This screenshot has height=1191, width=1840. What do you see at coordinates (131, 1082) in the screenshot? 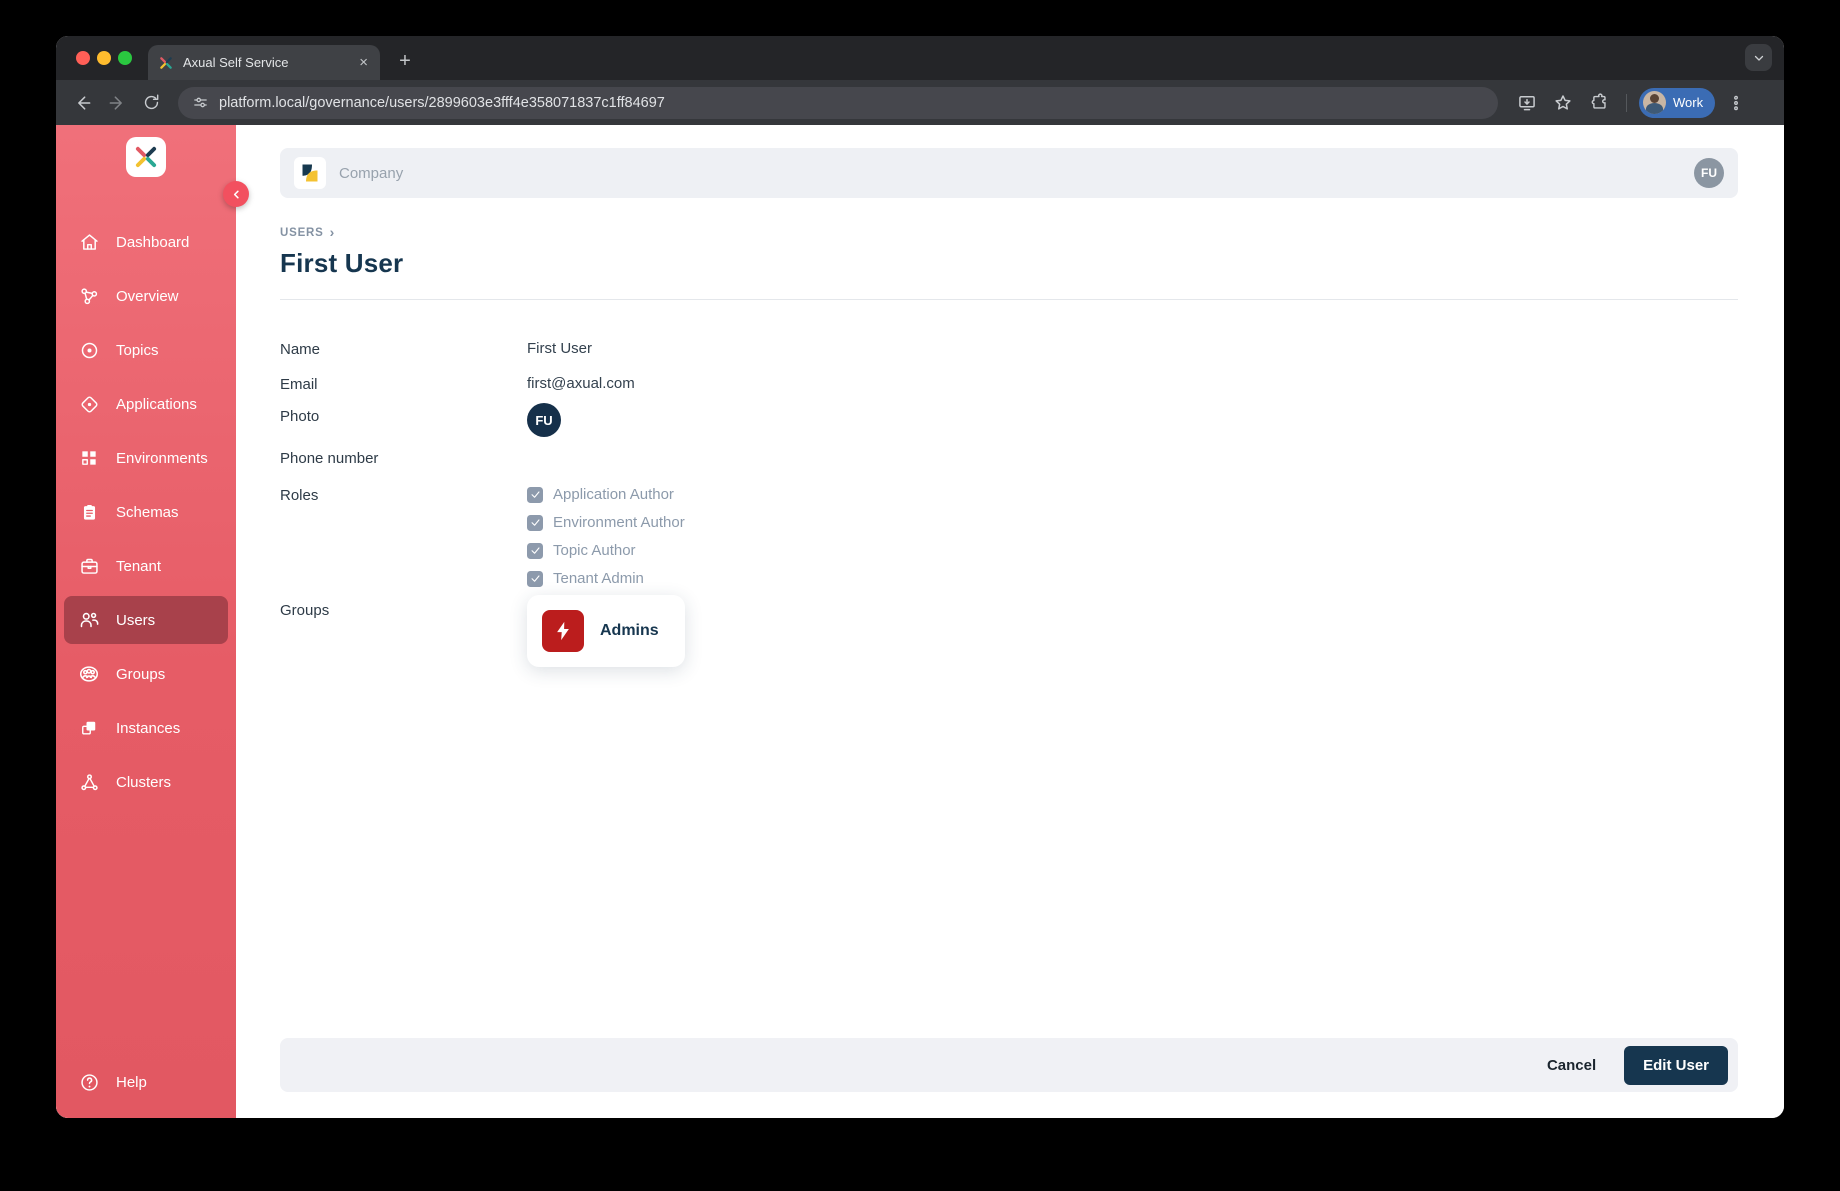
I see `sidebar-item-label: Help` at bounding box center [131, 1082].